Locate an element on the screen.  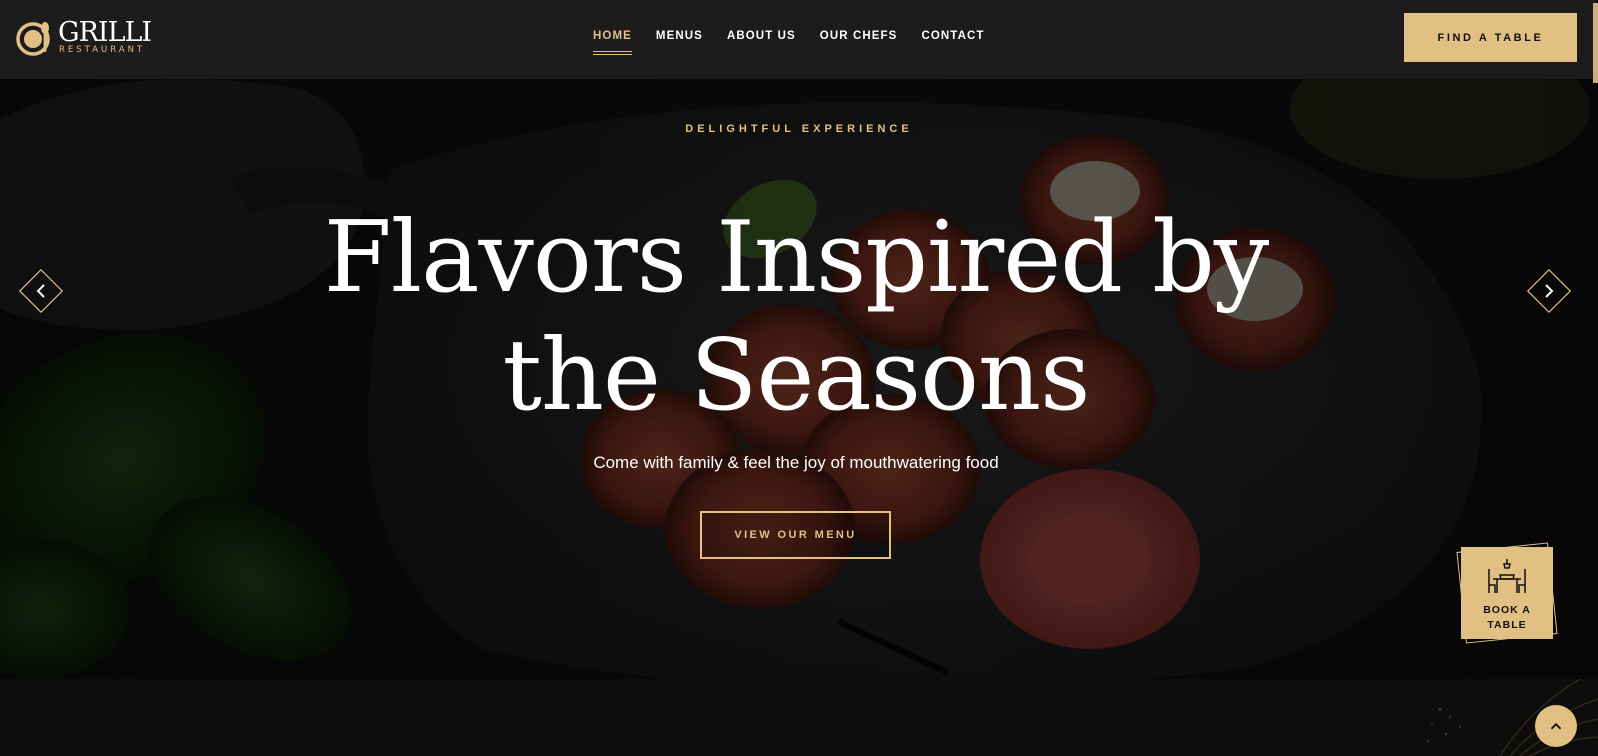
brand-logo: GRILLI RESTAURANT is located at coordinates (86, 38).